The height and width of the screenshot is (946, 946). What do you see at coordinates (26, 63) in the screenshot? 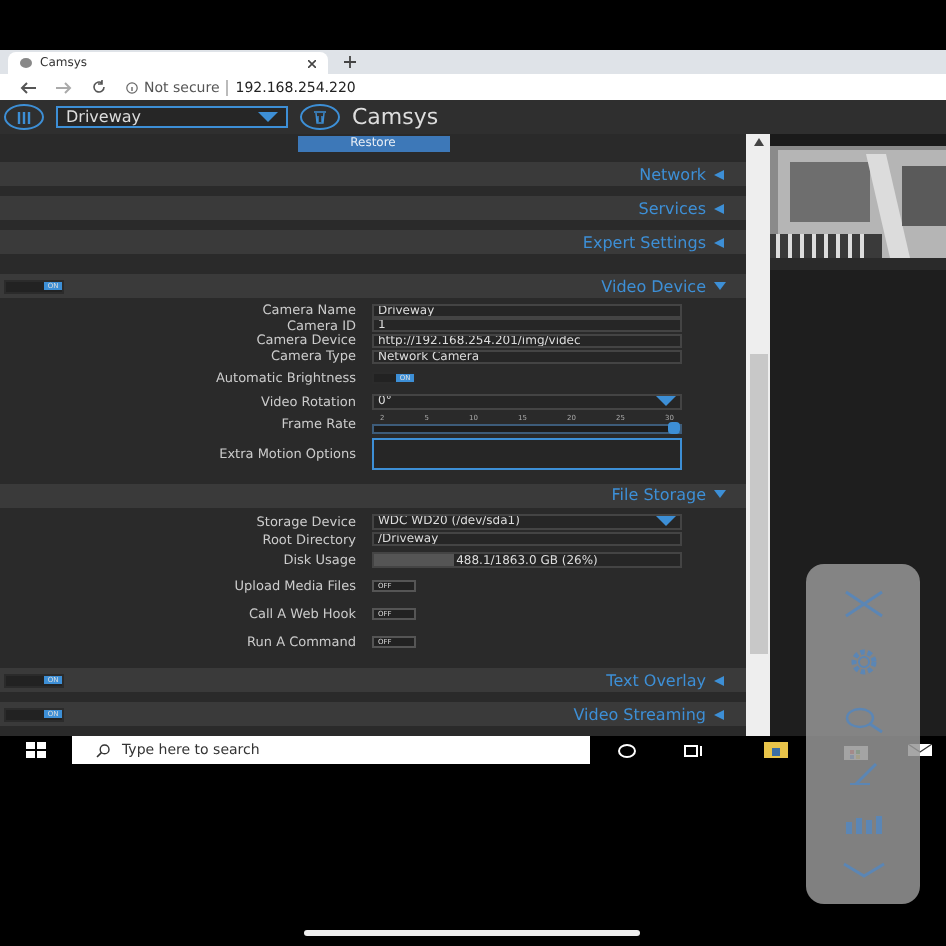
I see `favicon-icon` at bounding box center [26, 63].